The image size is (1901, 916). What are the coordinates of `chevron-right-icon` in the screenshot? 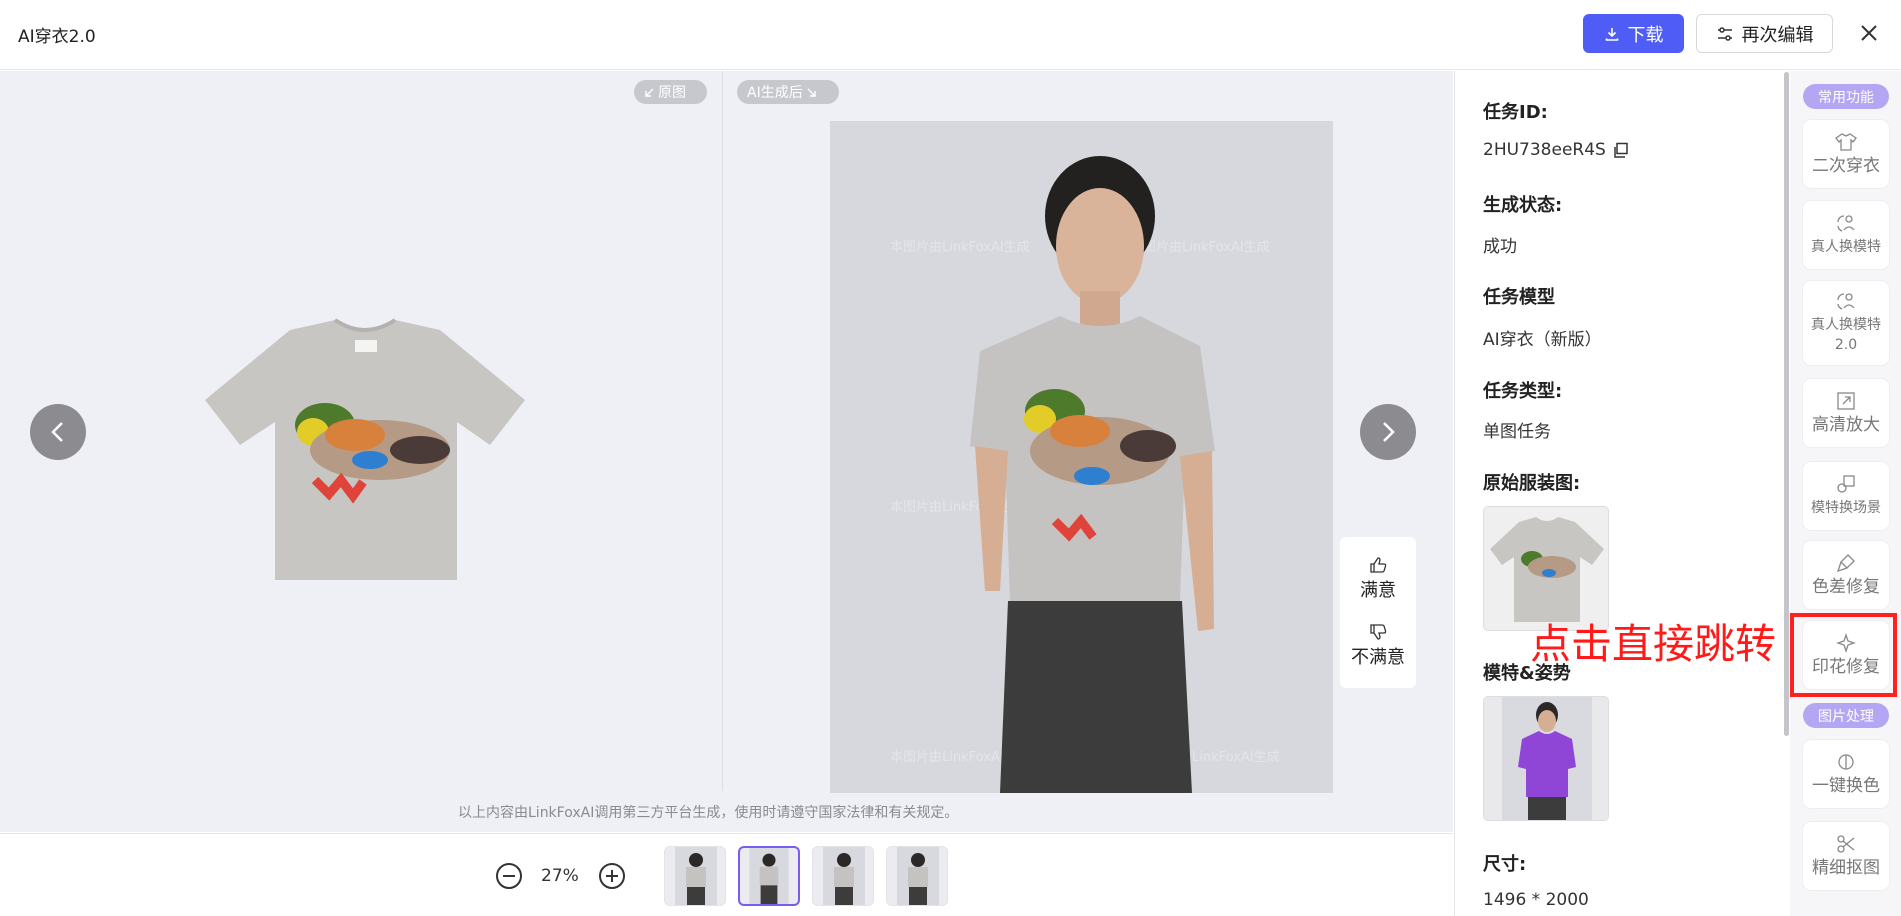 It's located at (1389, 432).